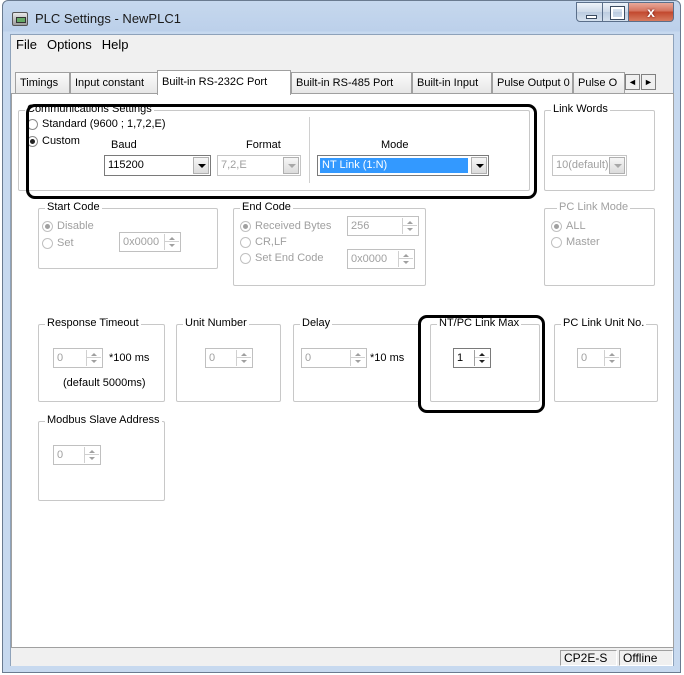 The image size is (684, 675). I want to click on end-code-spinner: 0x0000, so click(381, 259).